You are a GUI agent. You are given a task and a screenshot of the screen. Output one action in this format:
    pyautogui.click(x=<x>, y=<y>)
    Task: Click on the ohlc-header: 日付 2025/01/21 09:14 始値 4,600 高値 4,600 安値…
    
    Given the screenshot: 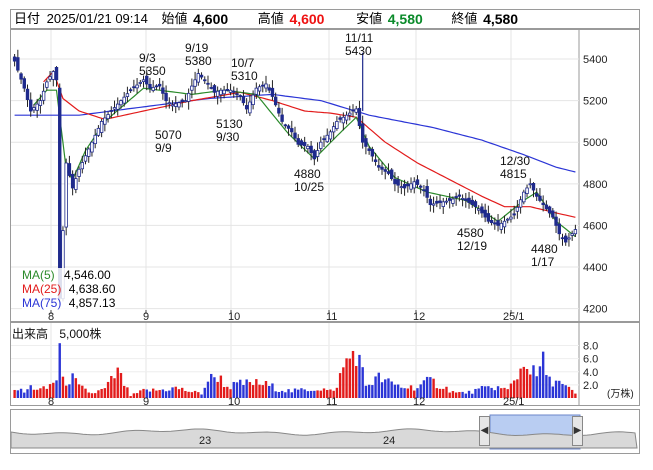 What is the action you would take?
    pyautogui.click(x=325, y=19)
    